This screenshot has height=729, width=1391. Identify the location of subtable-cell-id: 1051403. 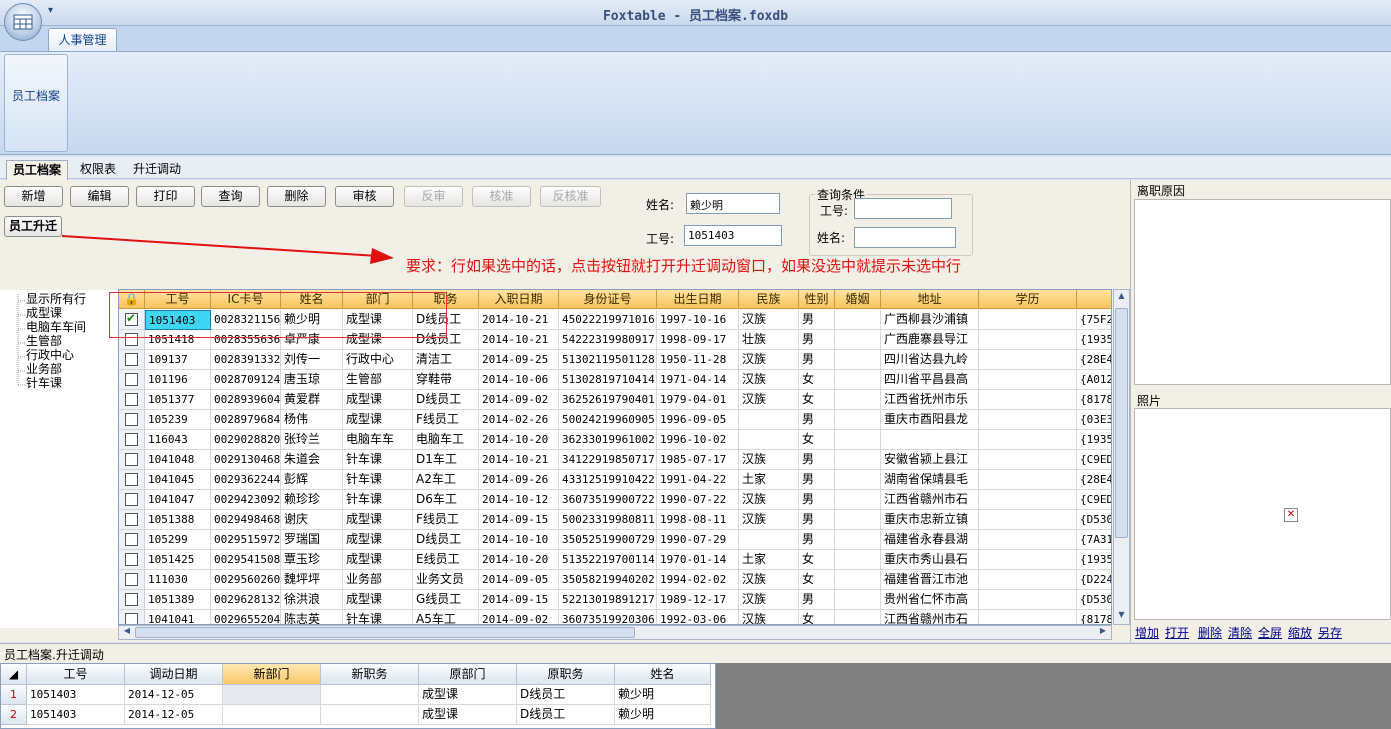
(76, 695).